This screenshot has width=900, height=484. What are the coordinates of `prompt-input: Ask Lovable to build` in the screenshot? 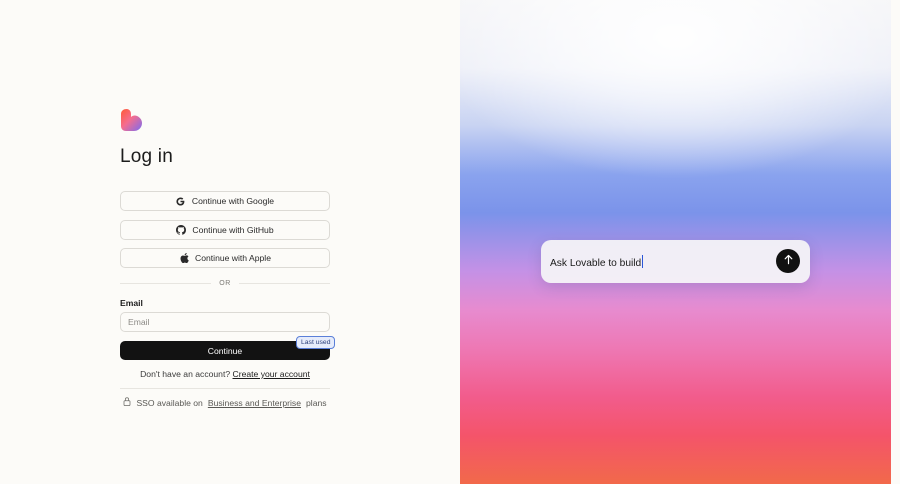 It's located at (597, 262).